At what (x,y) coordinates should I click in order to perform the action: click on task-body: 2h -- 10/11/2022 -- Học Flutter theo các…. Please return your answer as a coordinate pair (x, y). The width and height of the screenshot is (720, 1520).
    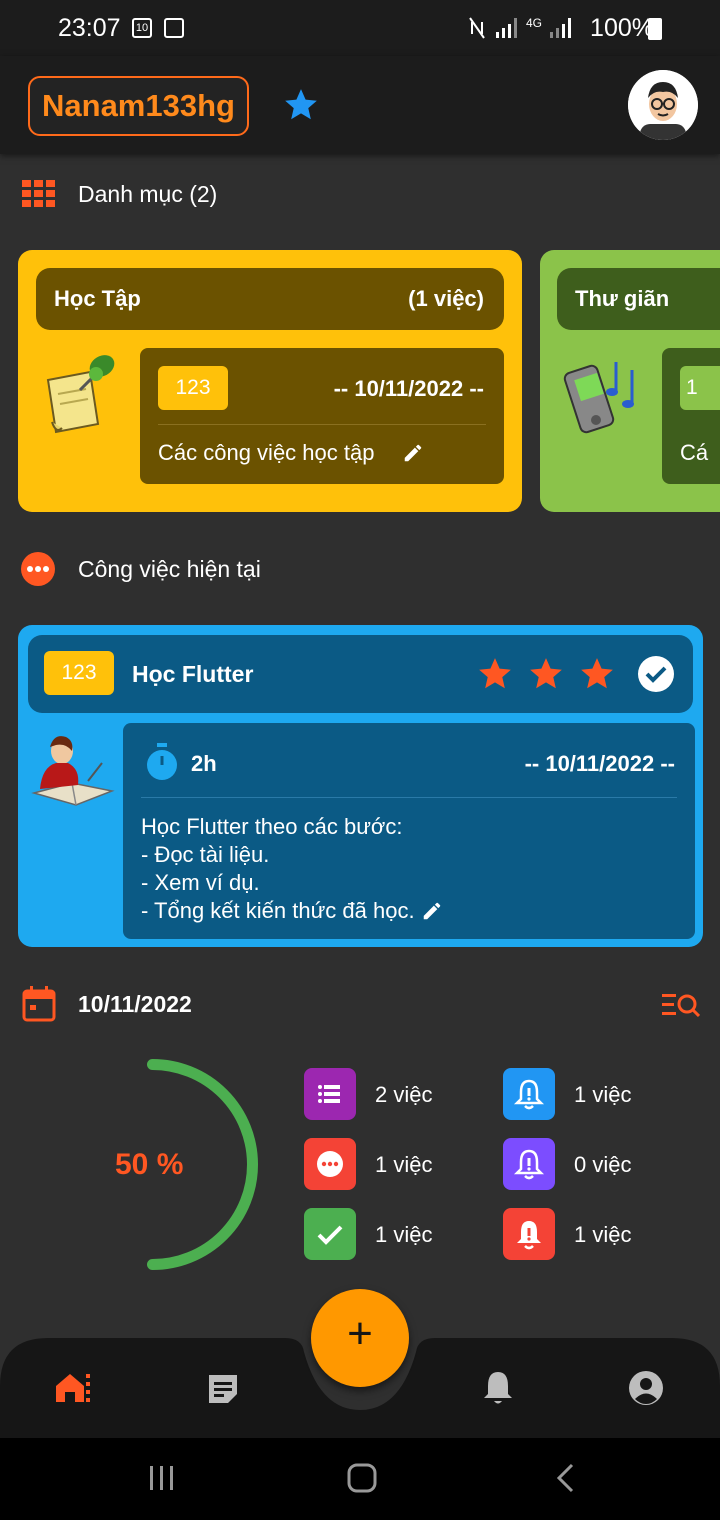
    Looking at the image, I should click on (409, 831).